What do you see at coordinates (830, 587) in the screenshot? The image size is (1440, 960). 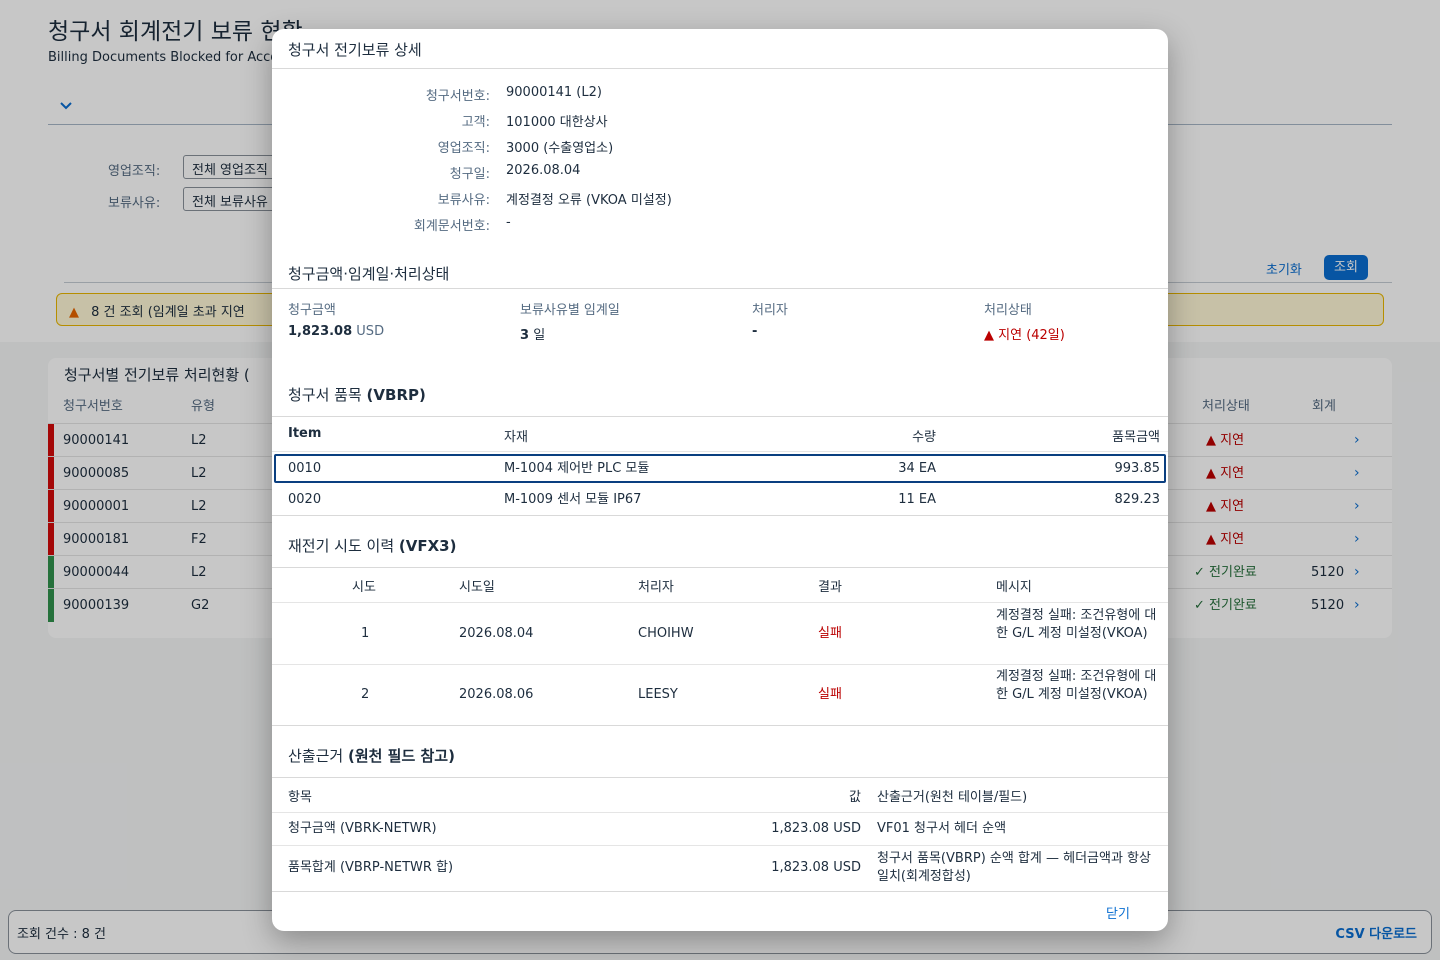 I see `retries-col-result: 결과` at bounding box center [830, 587].